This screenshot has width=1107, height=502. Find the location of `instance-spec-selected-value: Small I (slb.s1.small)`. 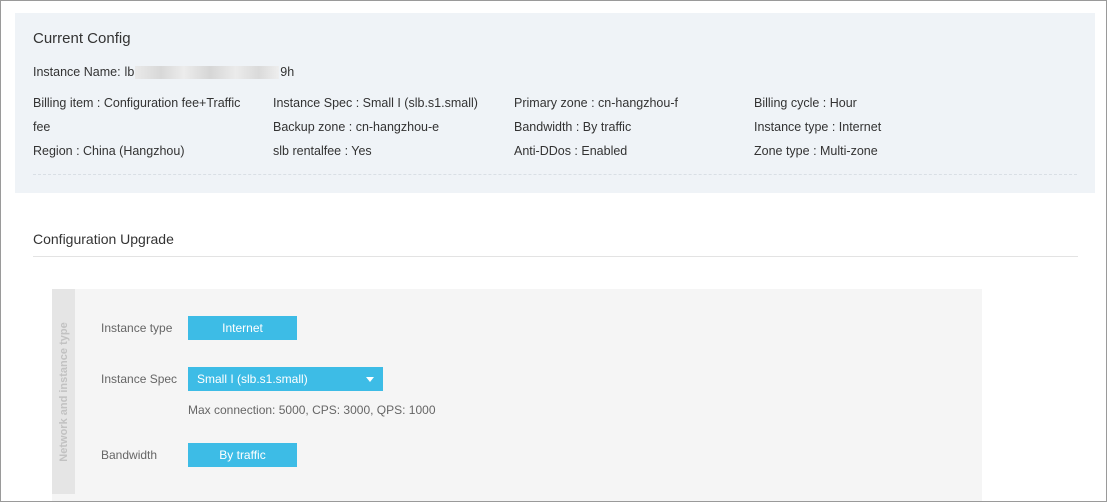

instance-spec-selected-value: Small I (slb.s1.small) is located at coordinates (252, 379).